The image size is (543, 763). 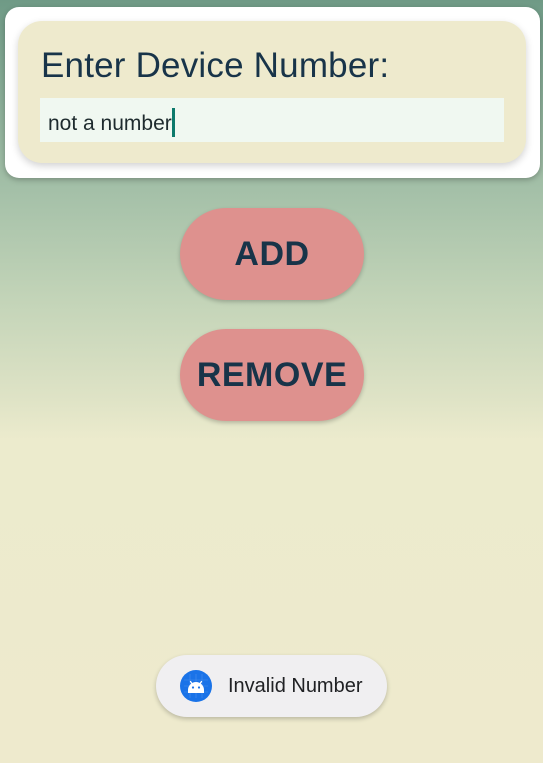 I want to click on toast-message: Invalid Number, so click(x=271, y=686).